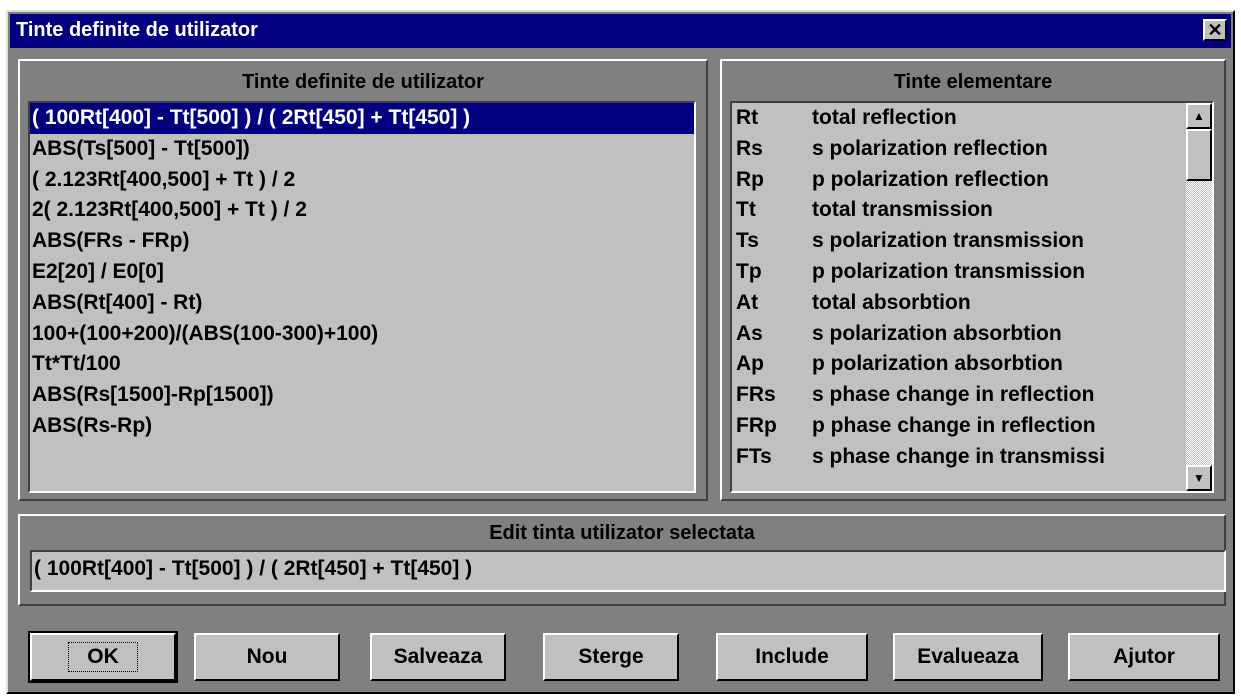  What do you see at coordinates (267, 657) in the screenshot?
I see `new-button: Nou` at bounding box center [267, 657].